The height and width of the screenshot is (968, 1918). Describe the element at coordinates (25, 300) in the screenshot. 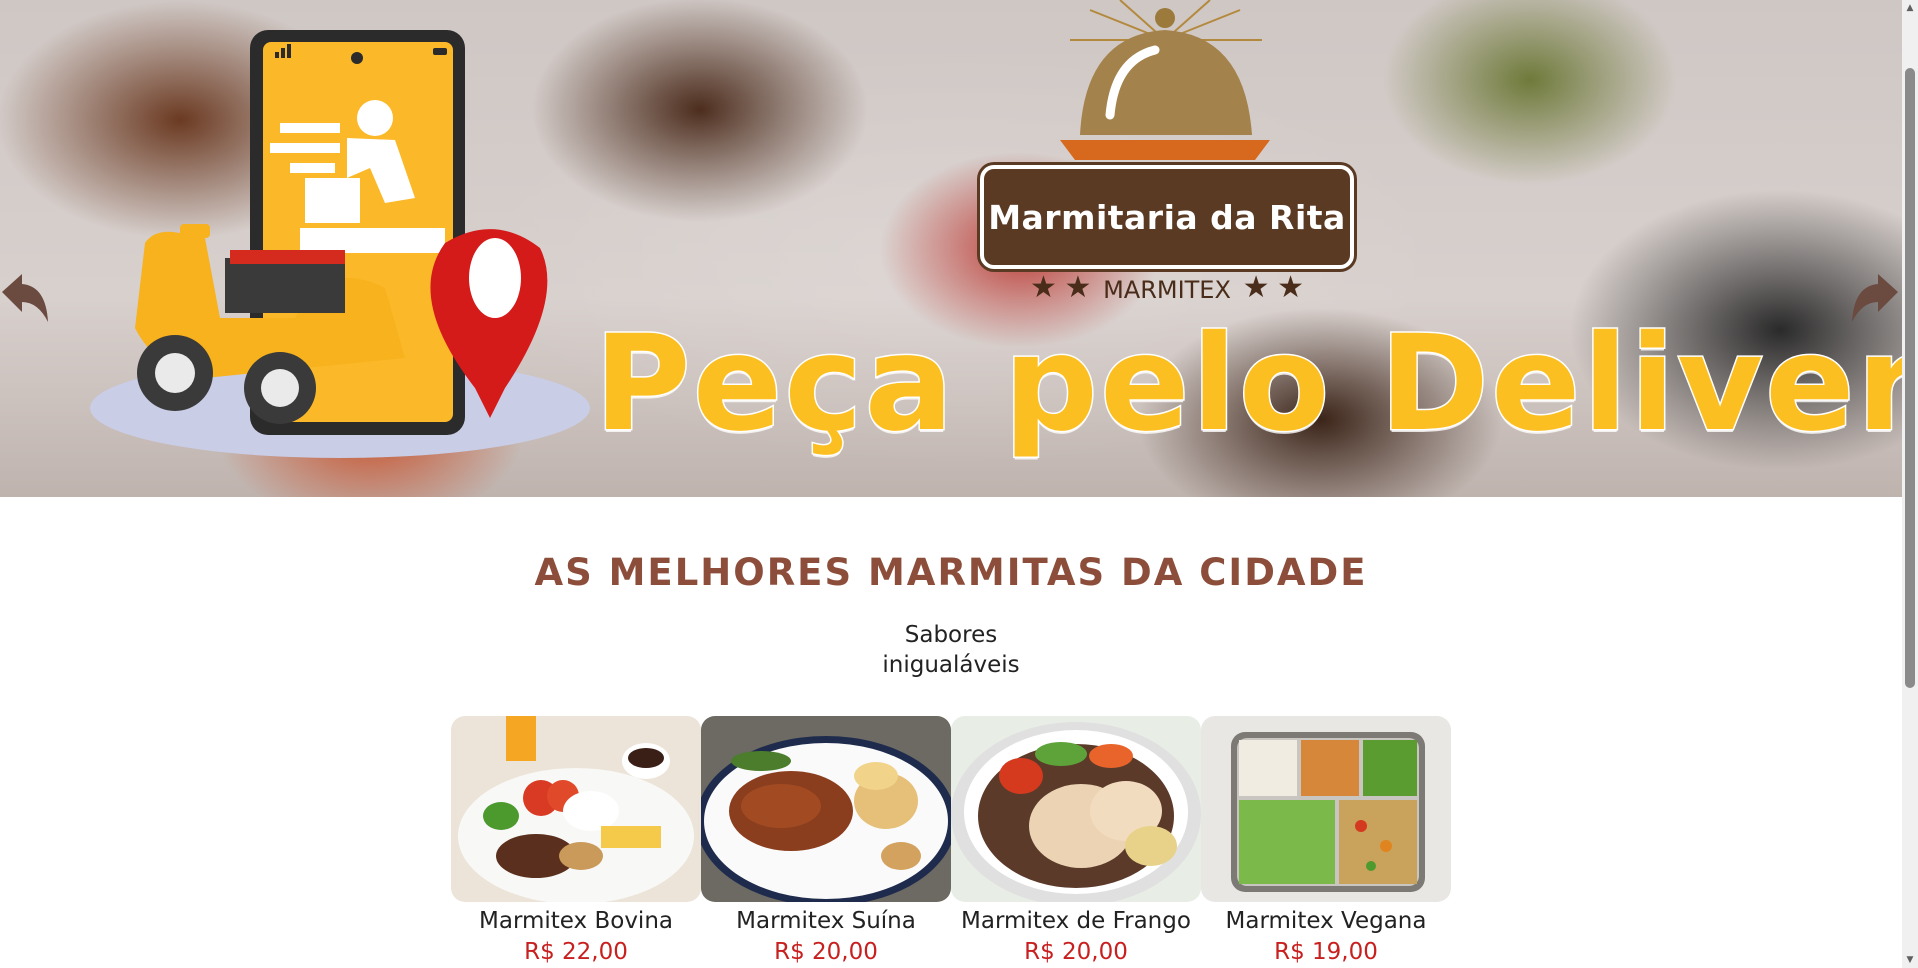

I see `arrow-left-icon` at that location.